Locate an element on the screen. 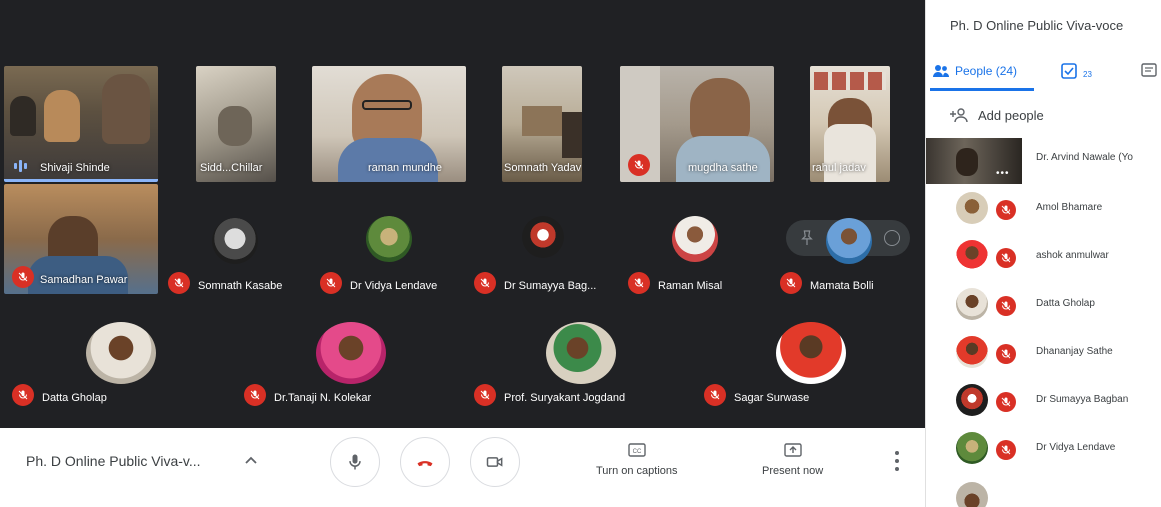 The height and width of the screenshot is (507, 1161). list-item: Dr Vidya Lendave is located at coordinates (1043, 448).